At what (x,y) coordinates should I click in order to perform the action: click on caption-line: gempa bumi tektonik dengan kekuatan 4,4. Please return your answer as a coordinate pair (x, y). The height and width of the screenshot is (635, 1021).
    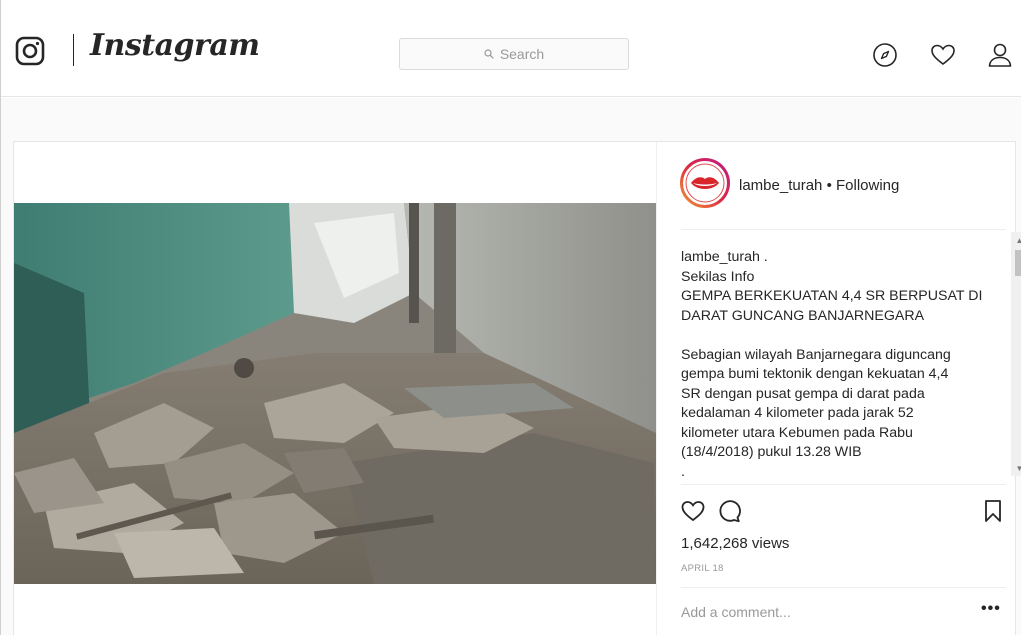
    Looking at the image, I should click on (815, 374).